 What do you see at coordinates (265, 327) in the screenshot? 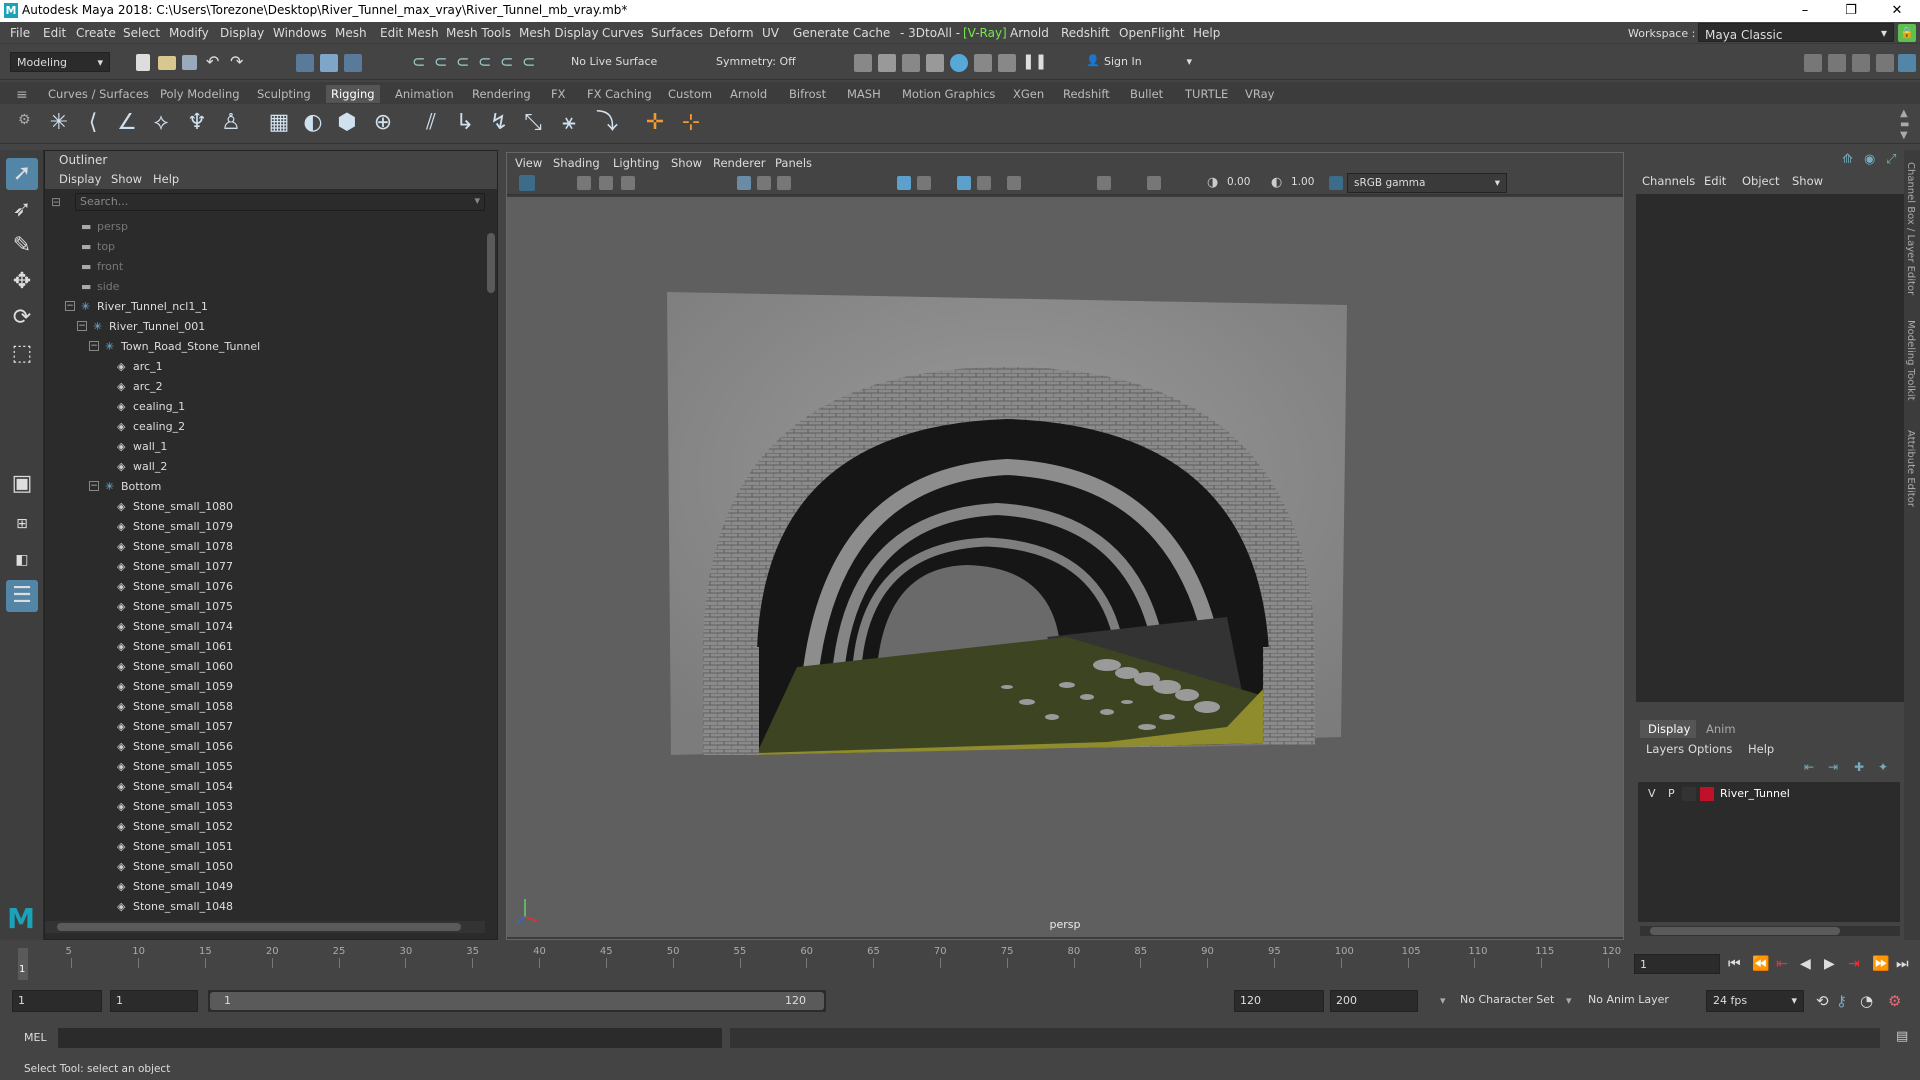
I see `outliner-row: − ✳ River_Tunnel_001` at bounding box center [265, 327].